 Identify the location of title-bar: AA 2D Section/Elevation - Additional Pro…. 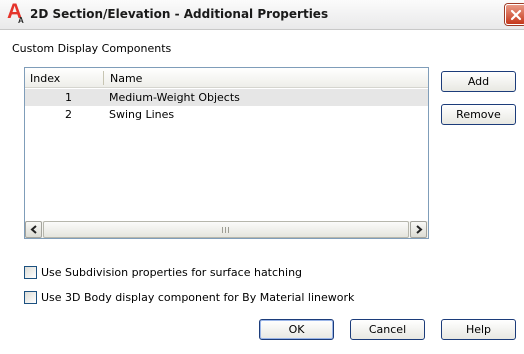
(262, 15).